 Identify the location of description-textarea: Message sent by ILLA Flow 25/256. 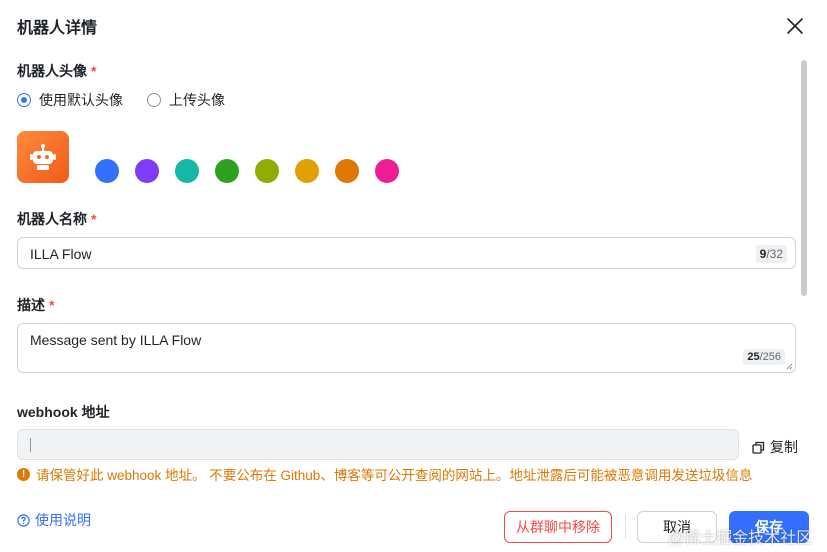
(406, 348).